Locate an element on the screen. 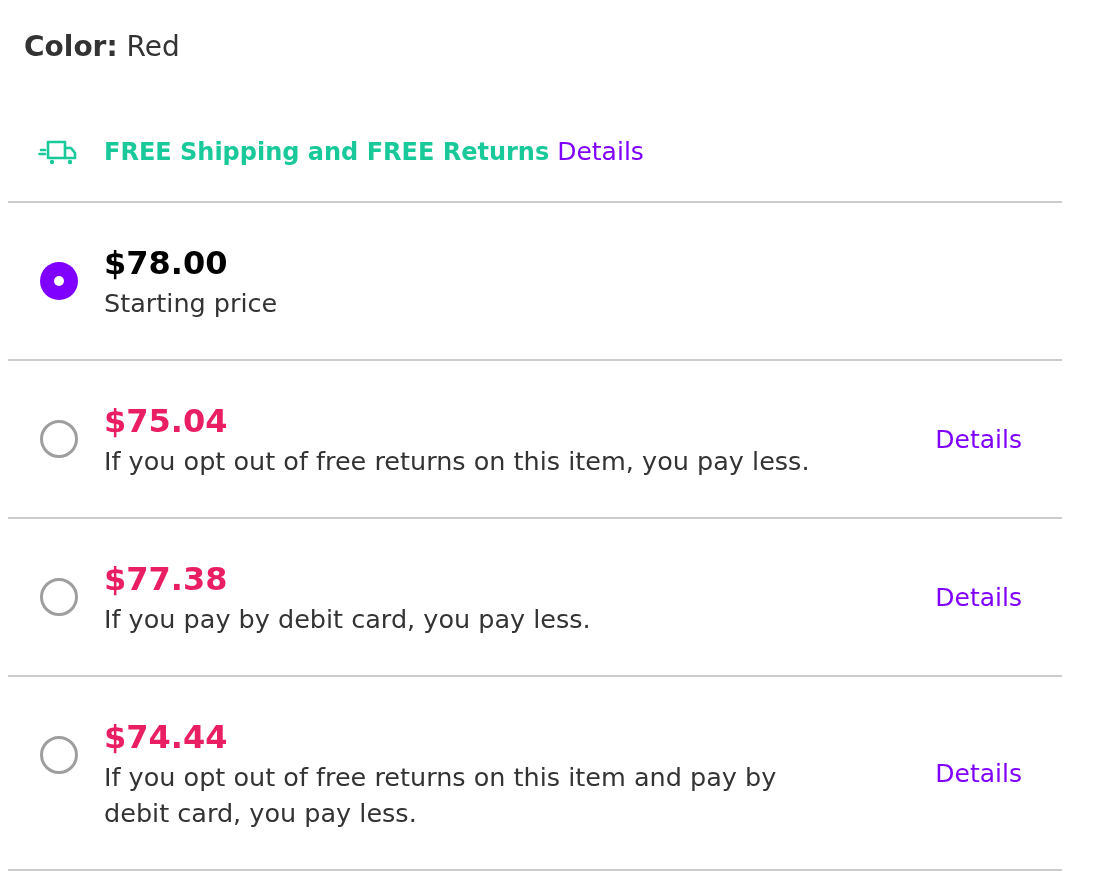 Image resolution: width=1102 pixels, height=888 pixels. shipping-text: FREE Shipping and FREE Returns is located at coordinates (327, 151).